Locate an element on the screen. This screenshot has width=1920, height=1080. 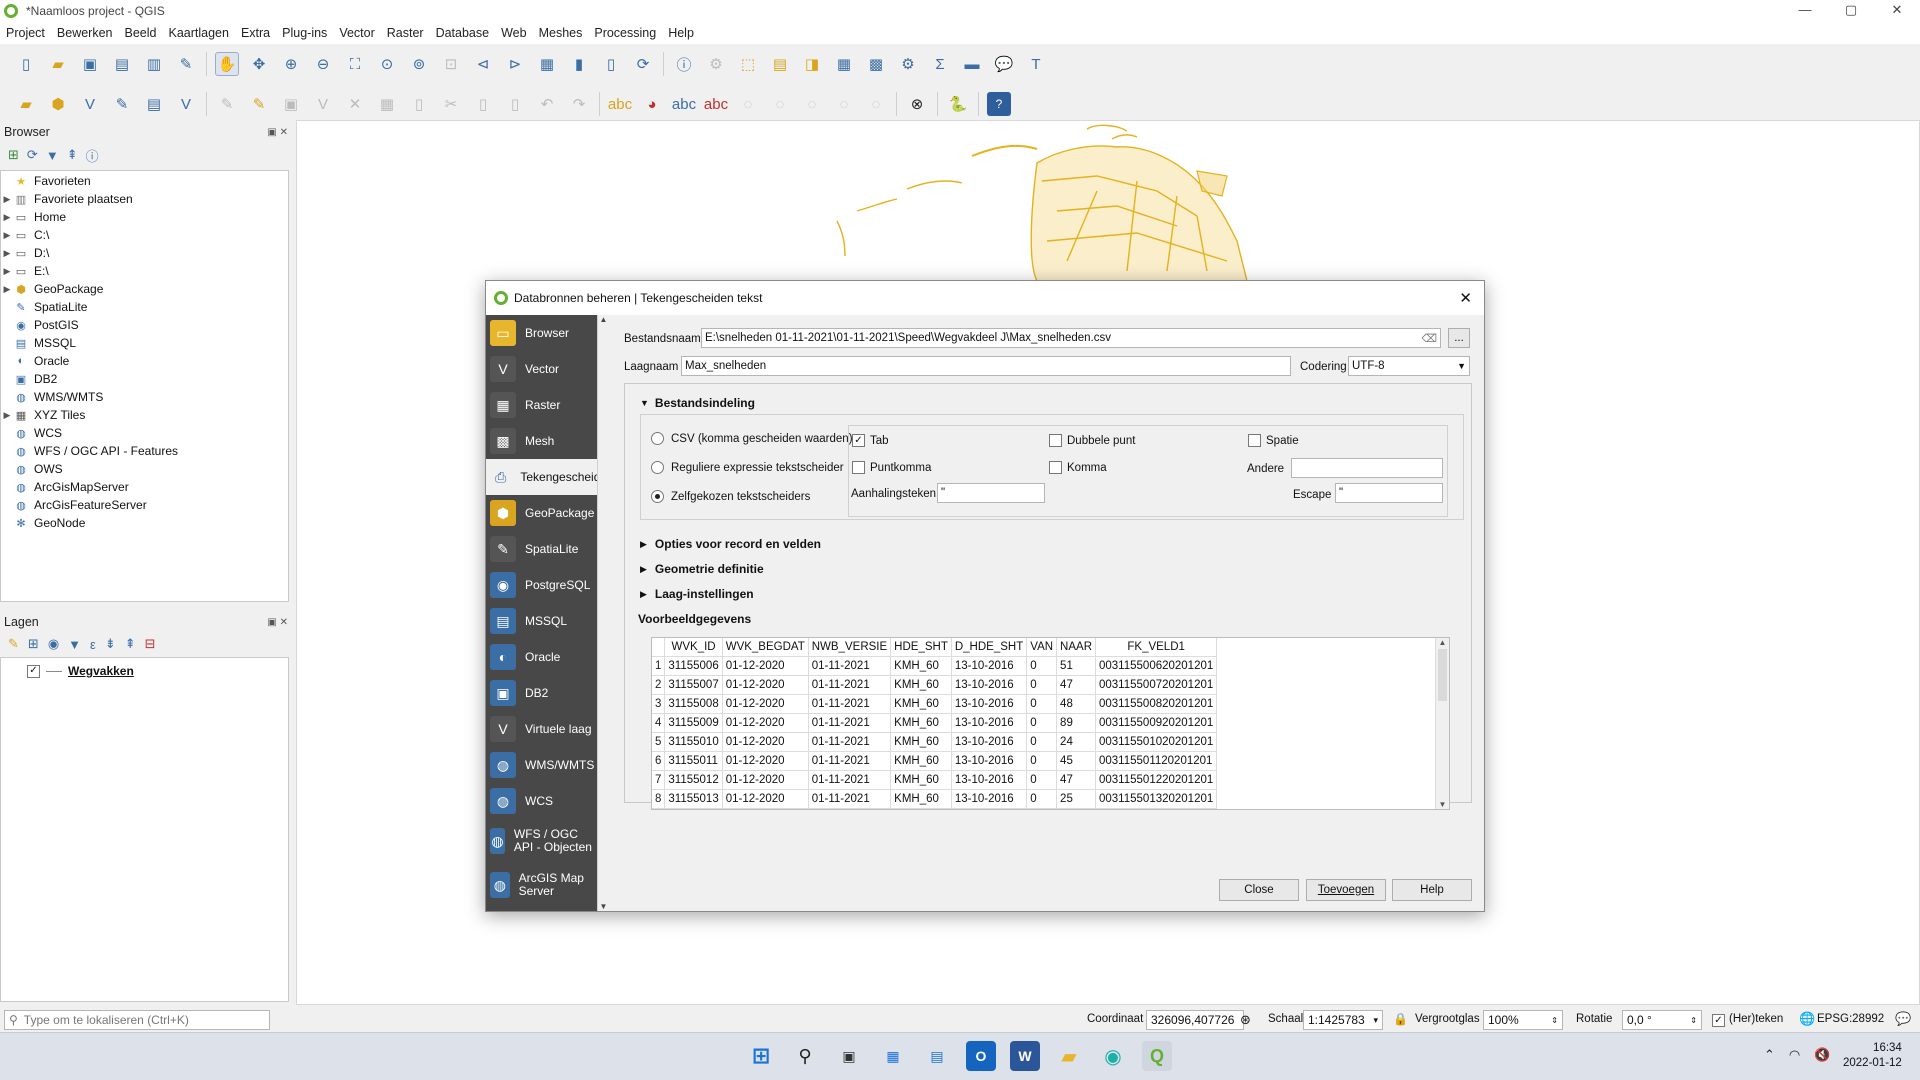
clear-input-icon: ⌫ is located at coordinates (1429, 338).